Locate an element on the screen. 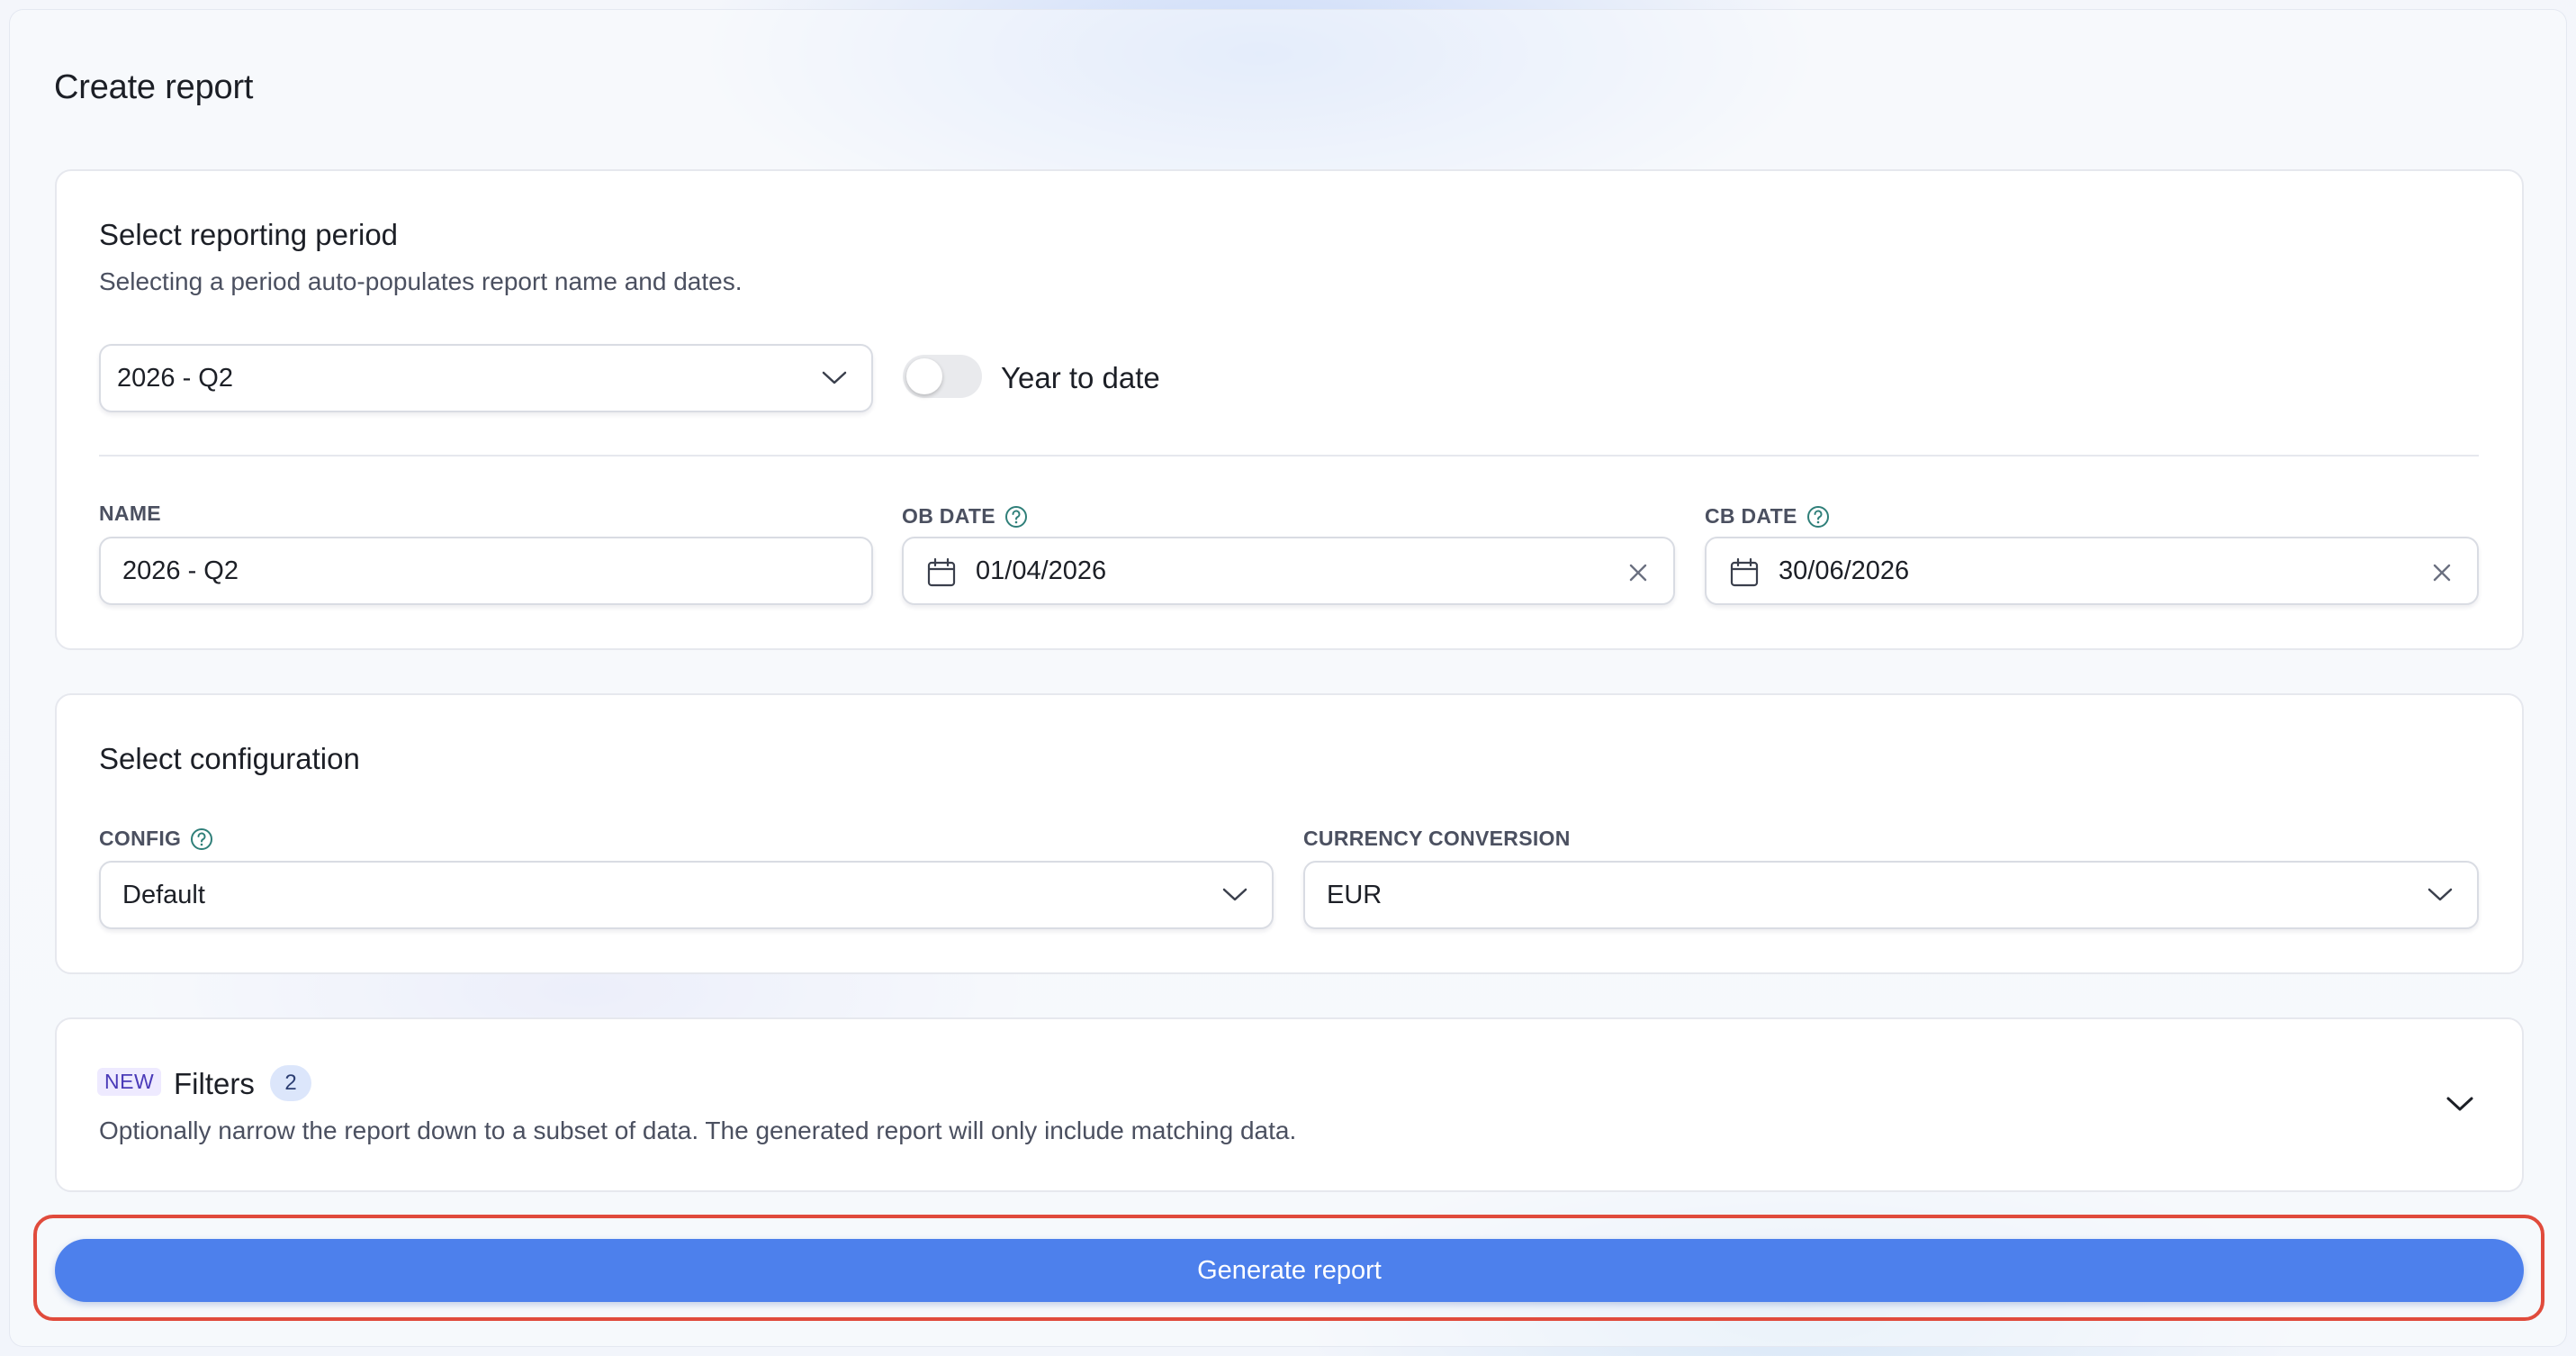 The width and height of the screenshot is (2576, 1356). toggle-knob is located at coordinates (924, 376).